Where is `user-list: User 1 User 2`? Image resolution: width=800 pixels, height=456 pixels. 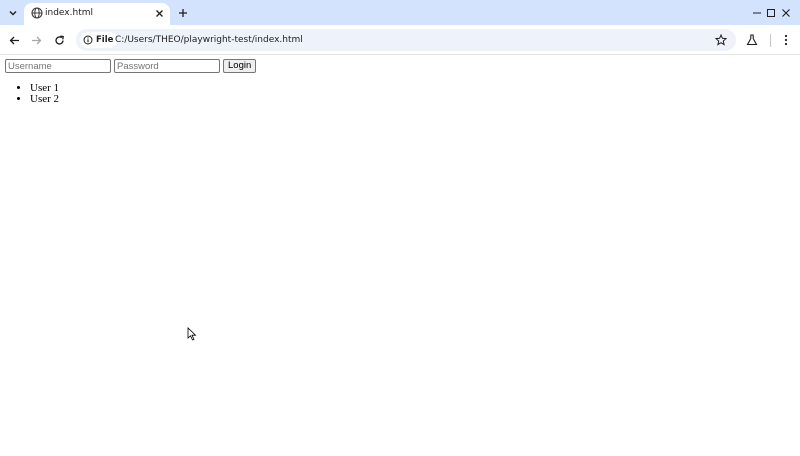 user-list: User 1 User 2 is located at coordinates (44, 94).